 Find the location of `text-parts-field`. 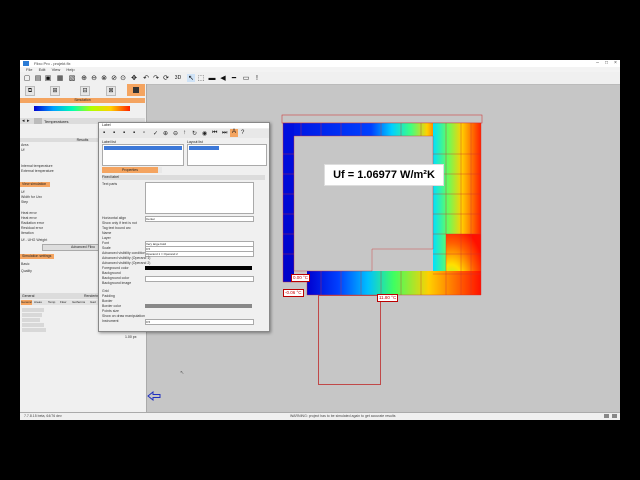

text-parts-field is located at coordinates (199, 198).